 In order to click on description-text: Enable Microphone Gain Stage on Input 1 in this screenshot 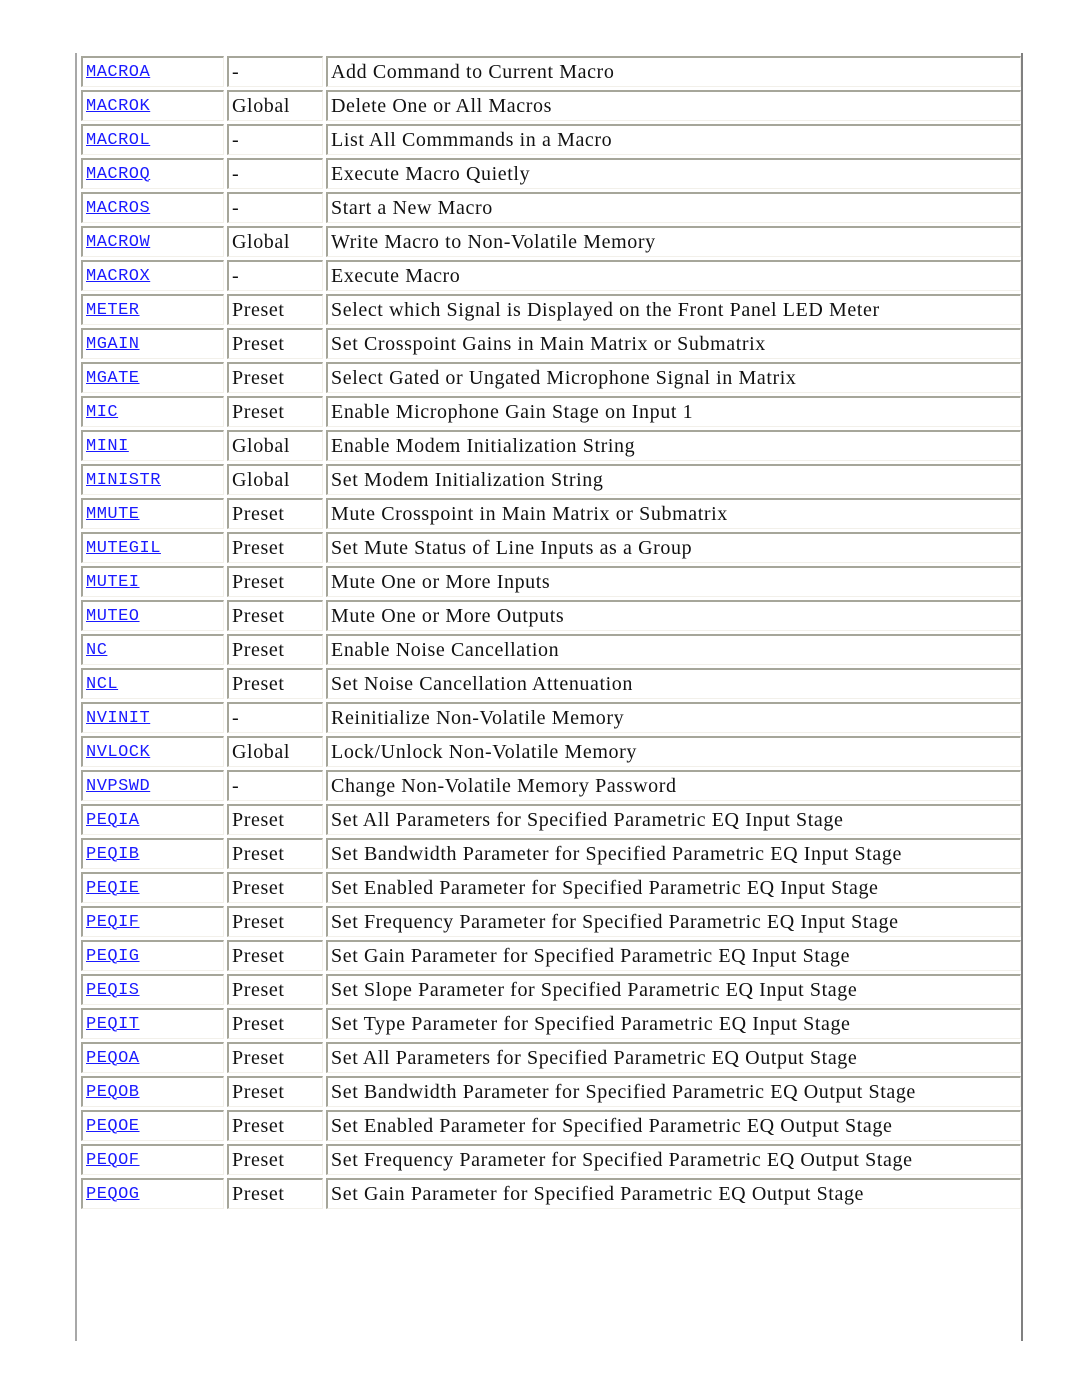, I will do `click(512, 411)`.